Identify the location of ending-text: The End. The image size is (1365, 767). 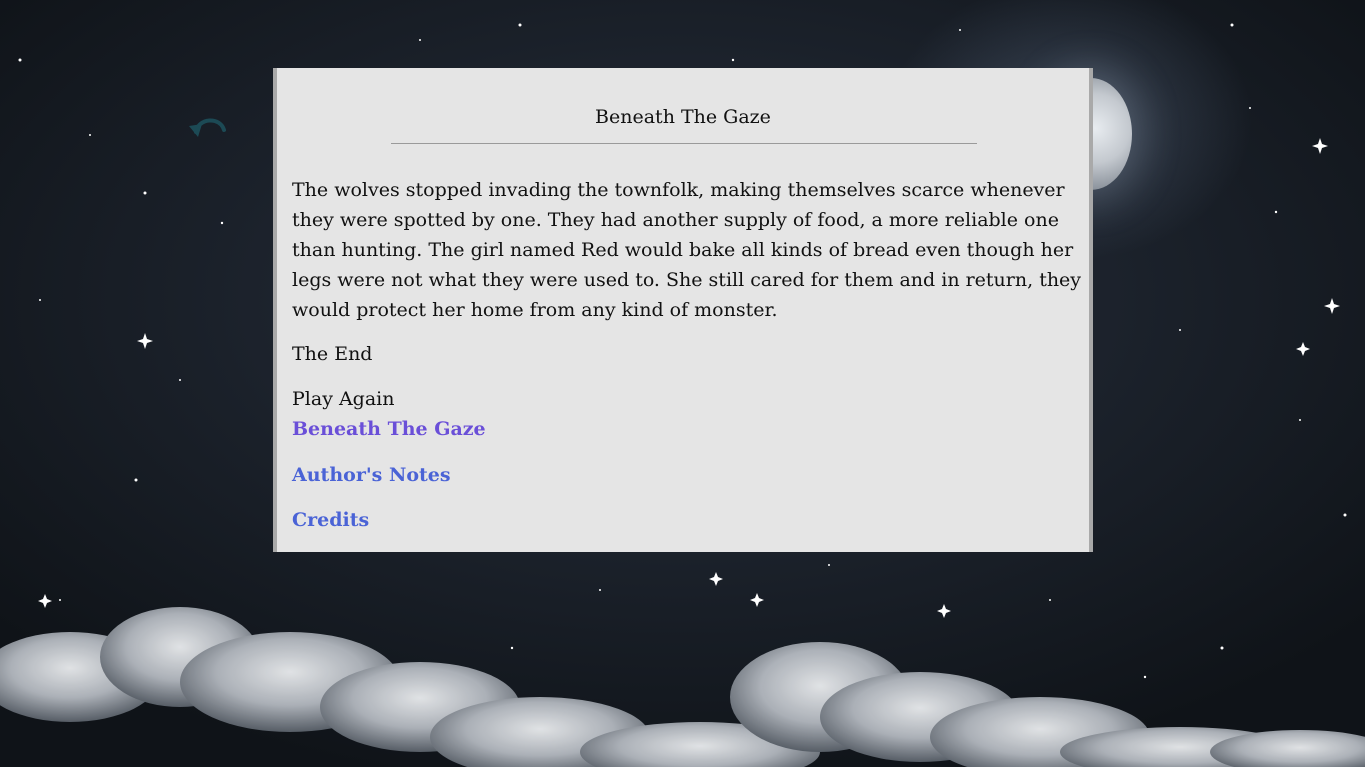
(332, 354).